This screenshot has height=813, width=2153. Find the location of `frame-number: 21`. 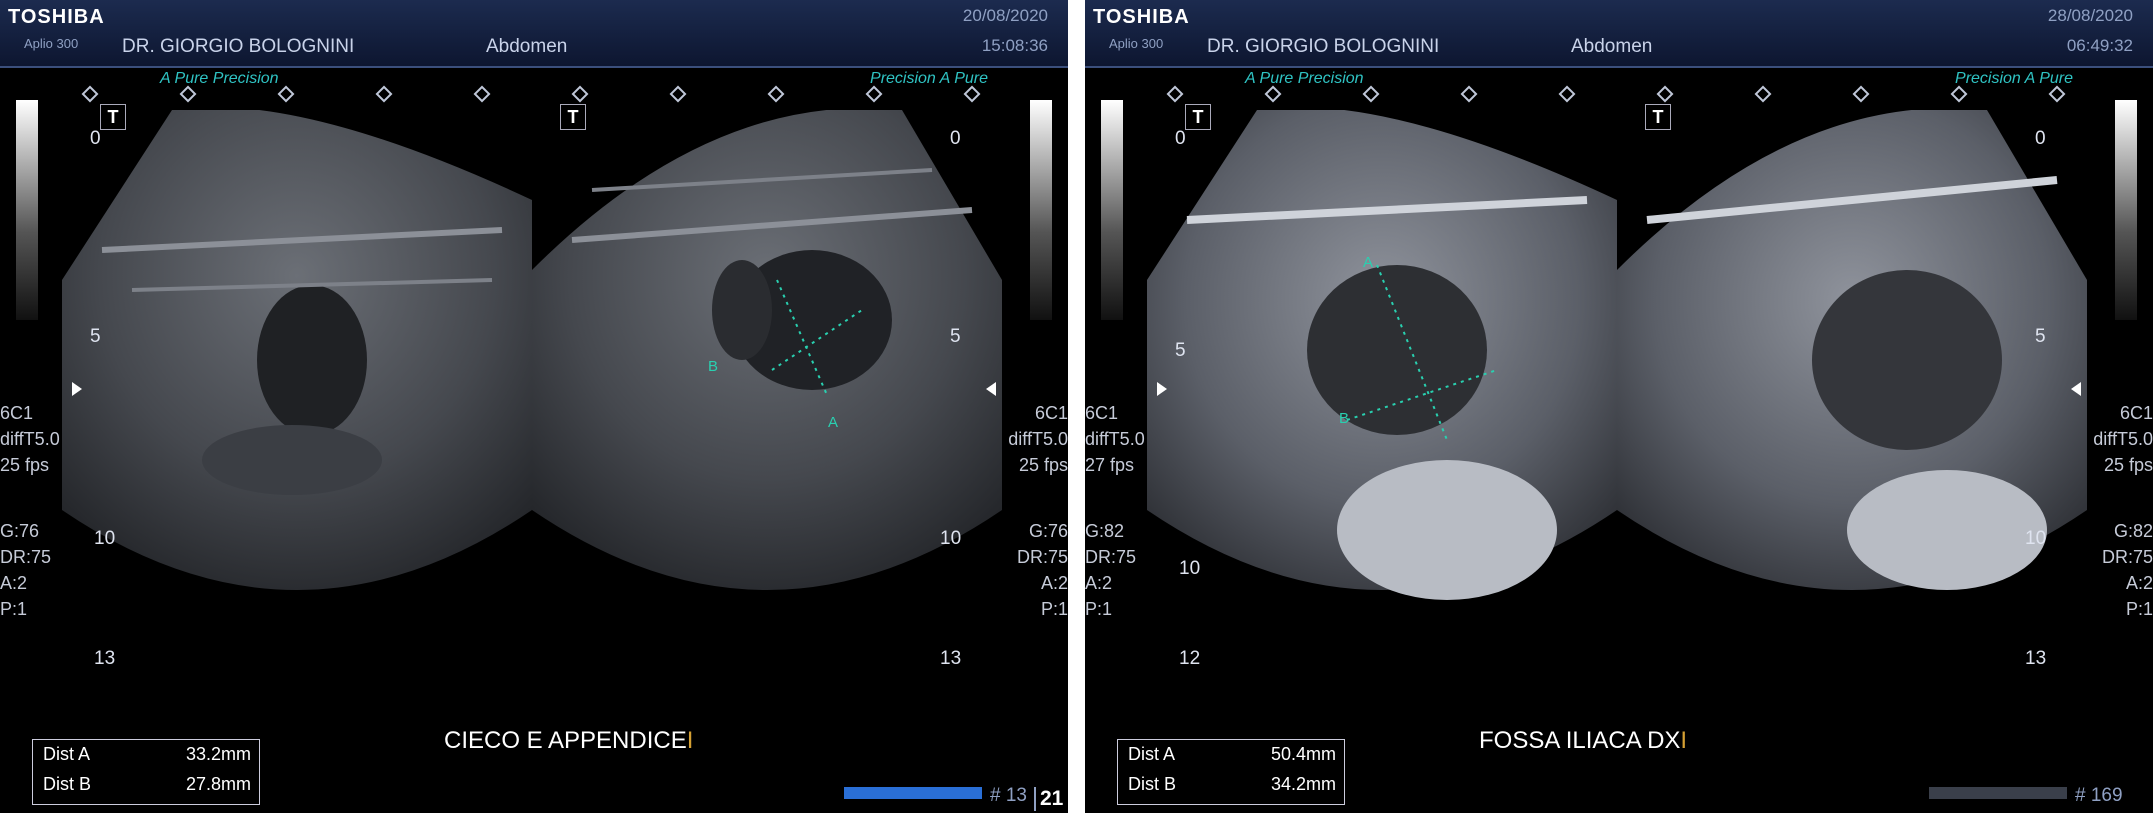

frame-number: 21 is located at coordinates (1048, 799).